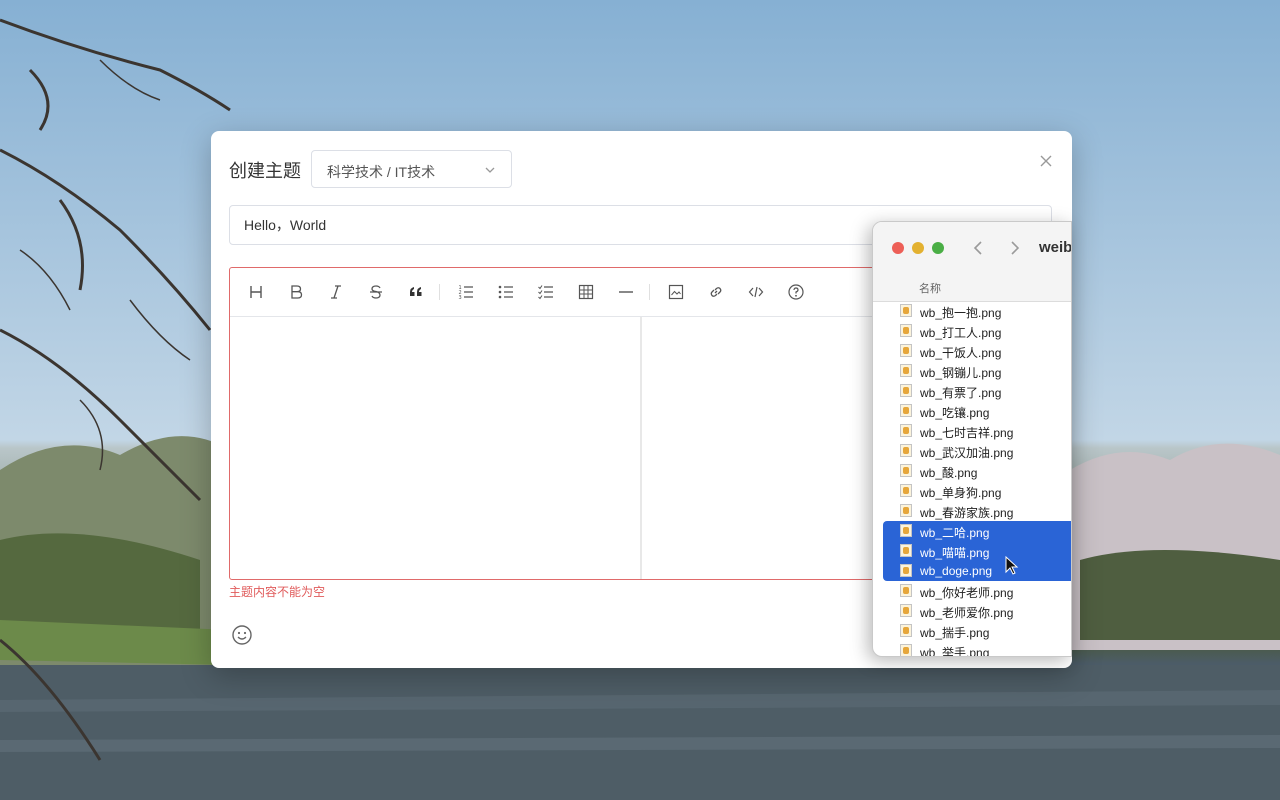  Describe the element at coordinates (967, 593) in the screenshot. I see `file-name: wb_你好老师.png` at that location.